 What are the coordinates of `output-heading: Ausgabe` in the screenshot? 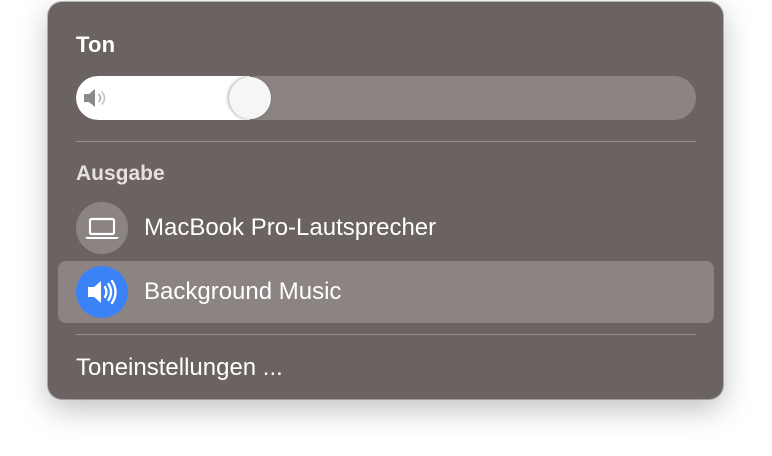 It's located at (120, 173).